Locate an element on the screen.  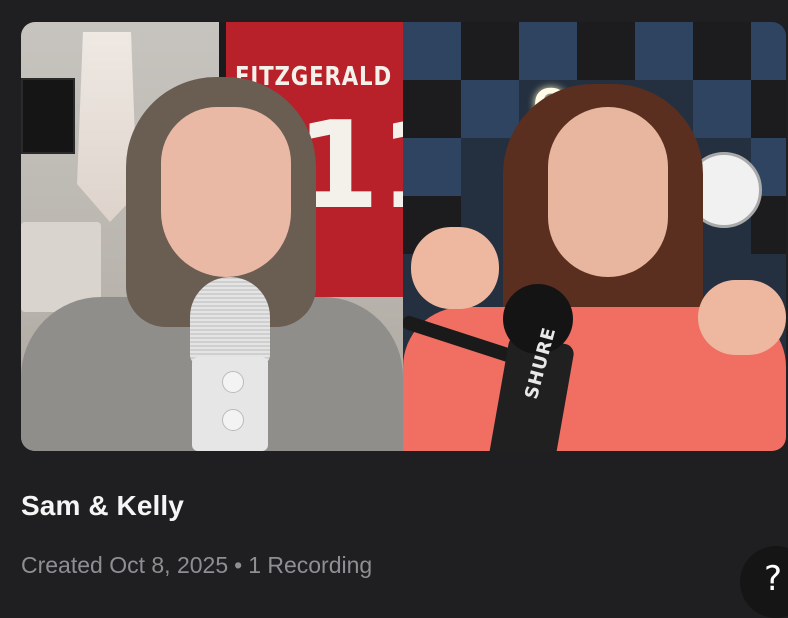
question-mark-icon: ? is located at coordinates (773, 579).